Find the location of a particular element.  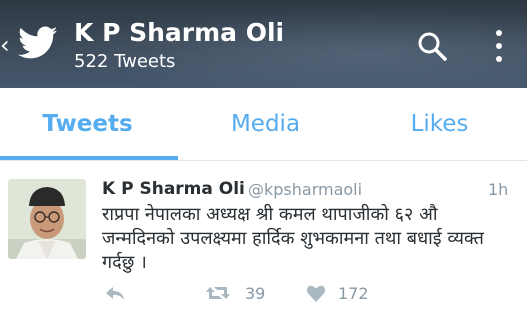

like-count: 172 is located at coordinates (353, 293).